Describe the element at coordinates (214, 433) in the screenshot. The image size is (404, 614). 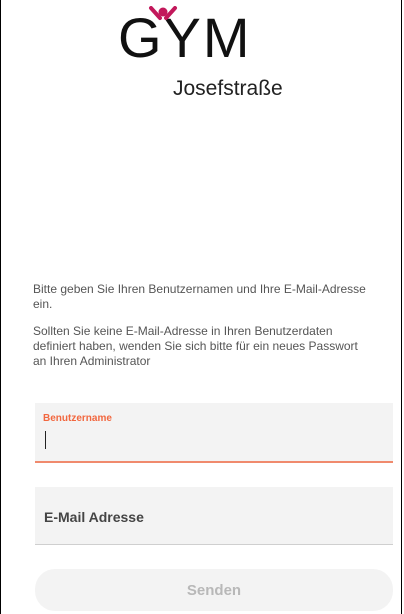
I see `username-field: Benutzername` at that location.